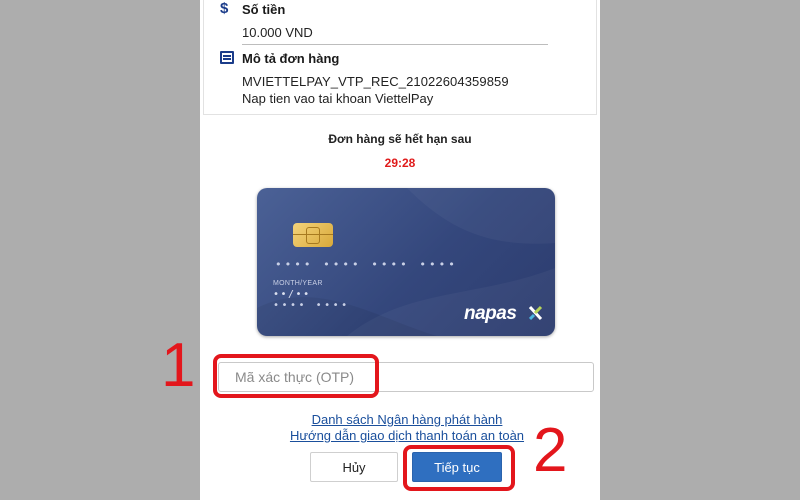  What do you see at coordinates (298, 283) in the screenshot?
I see `month-year-label: MONTH/YEAR` at bounding box center [298, 283].